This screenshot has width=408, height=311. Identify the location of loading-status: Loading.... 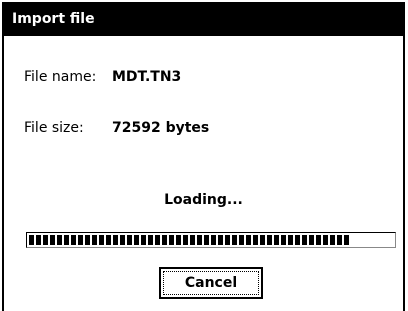
(203, 200).